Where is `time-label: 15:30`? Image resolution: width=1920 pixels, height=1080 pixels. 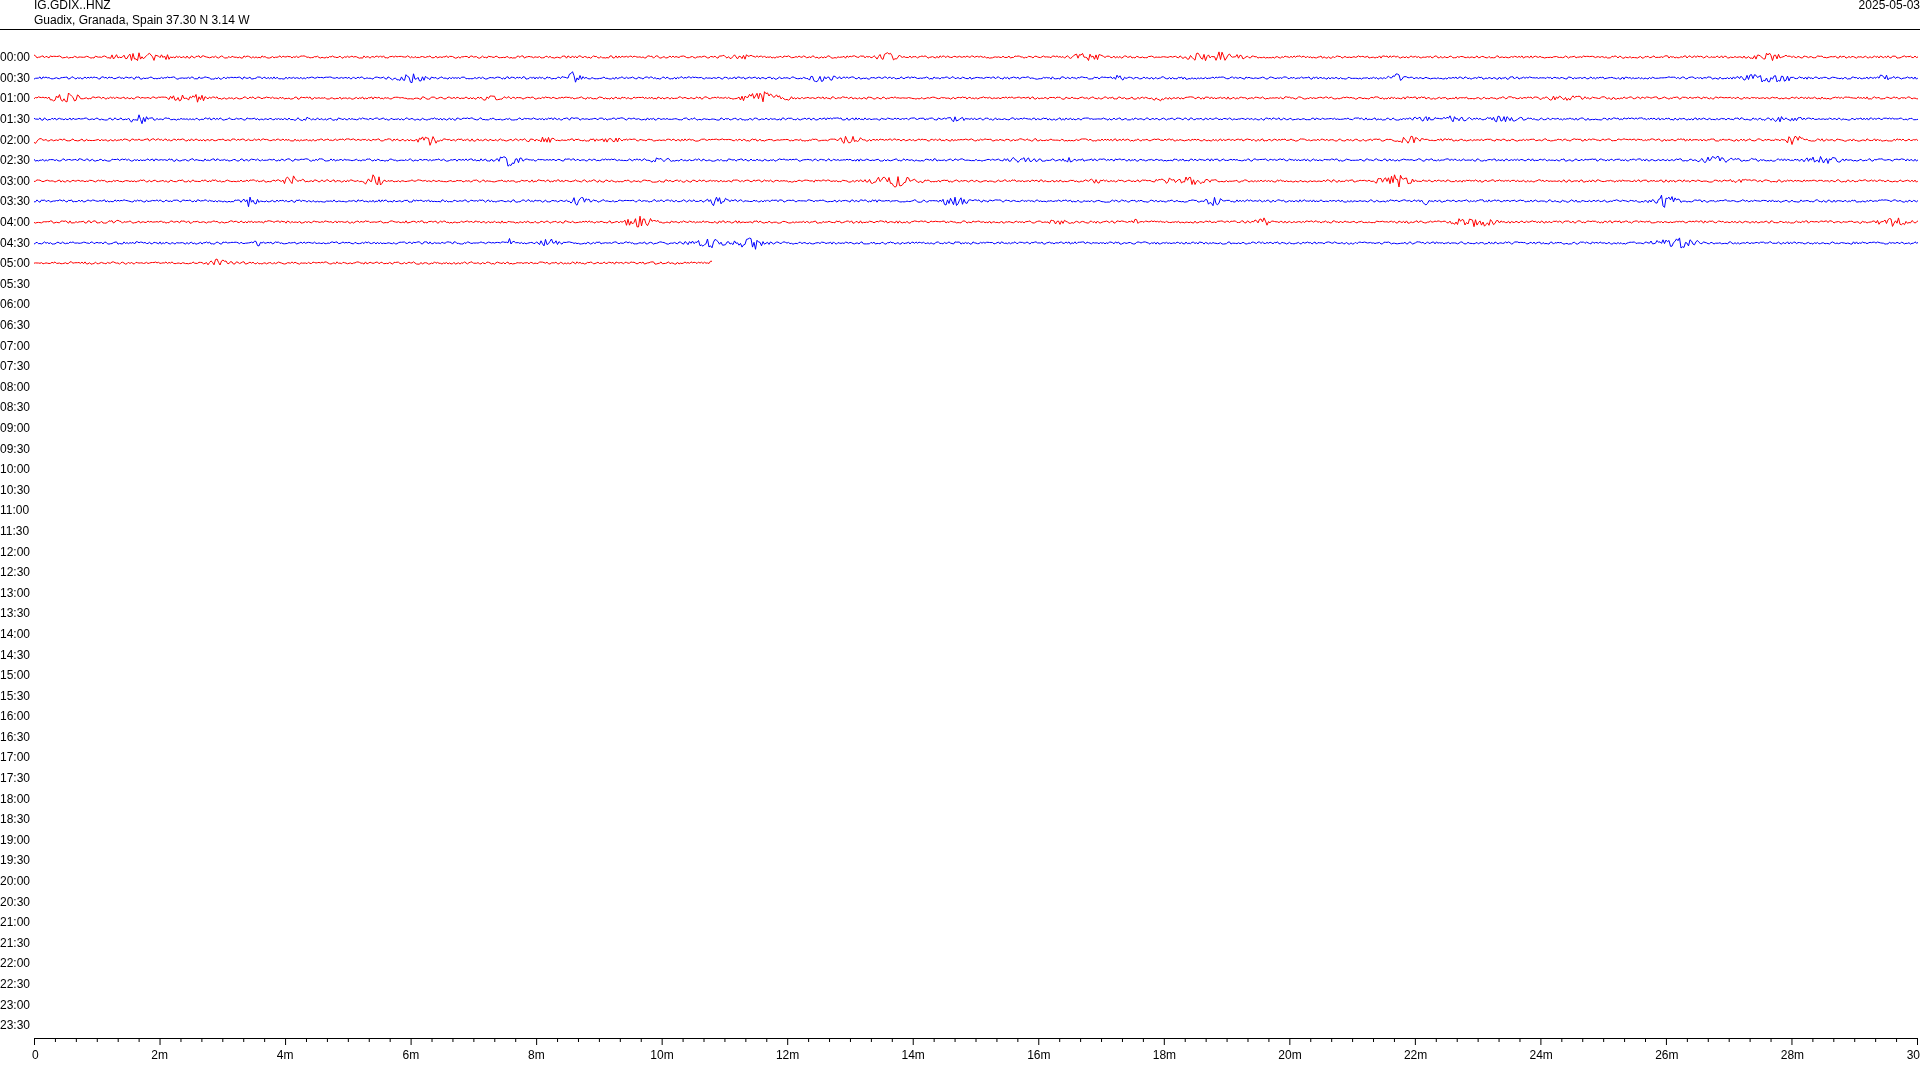
time-label: 15:30 is located at coordinates (16, 695).